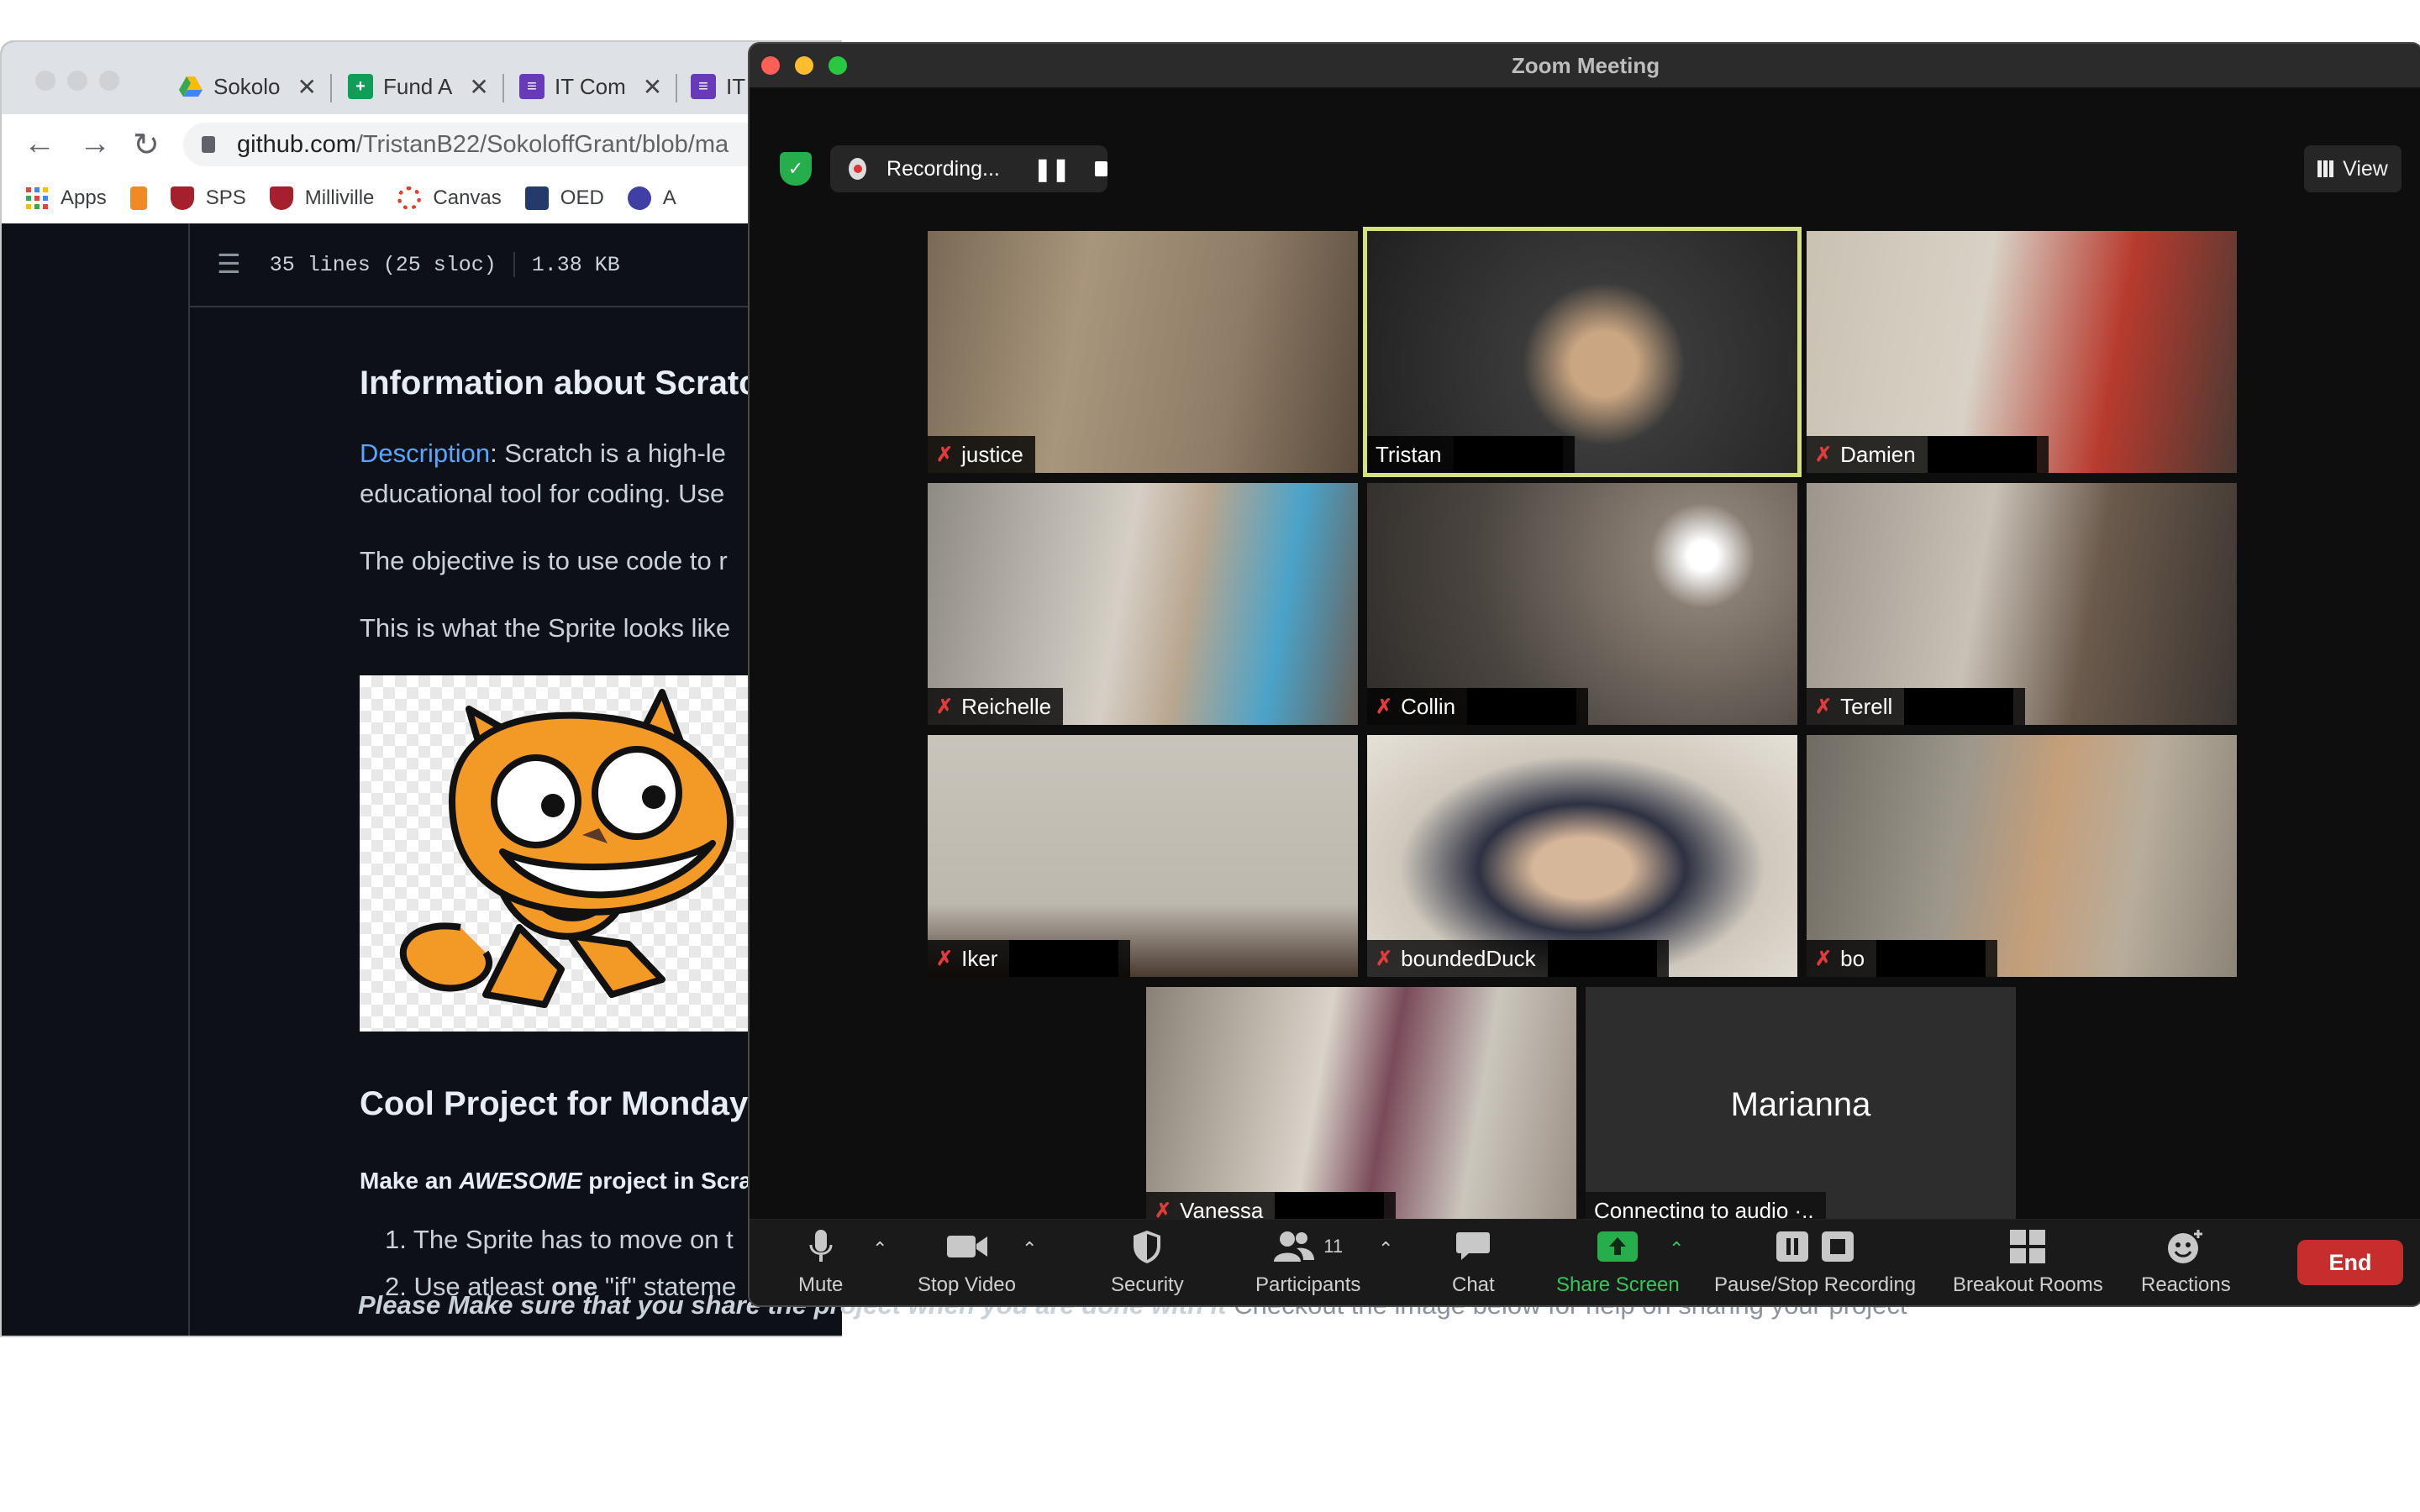 Image resolution: width=2420 pixels, height=1512 pixels. I want to click on microphone-icon, so click(821, 1246).